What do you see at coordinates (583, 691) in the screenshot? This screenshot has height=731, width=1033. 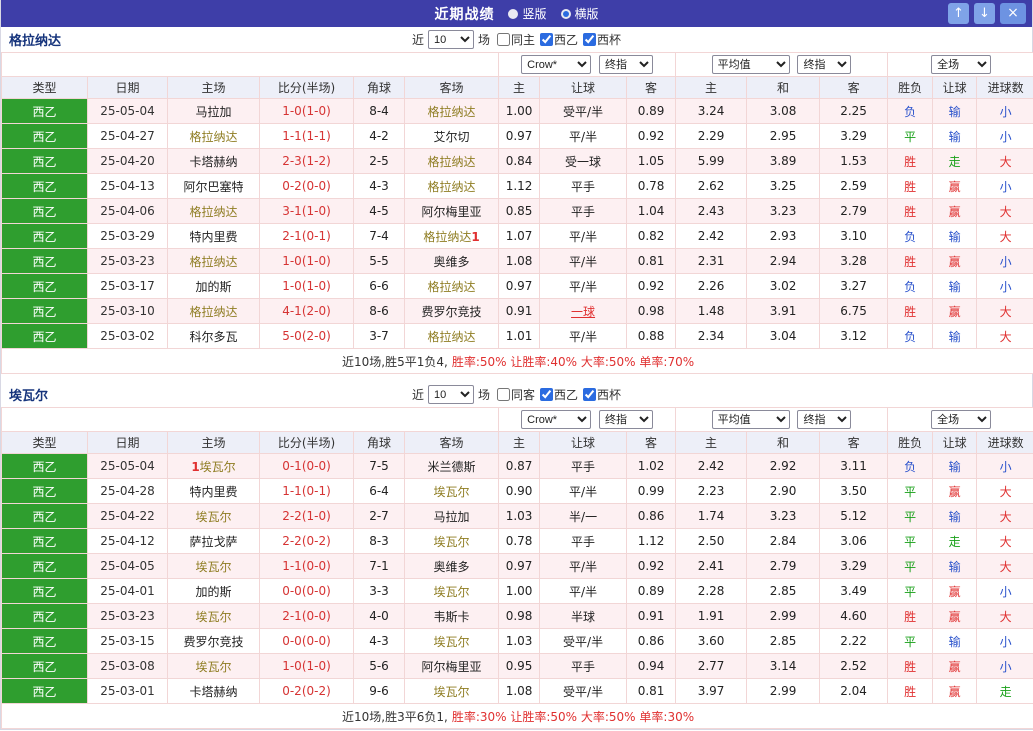 I see `asian-handicap-line: 受平/半` at bounding box center [583, 691].